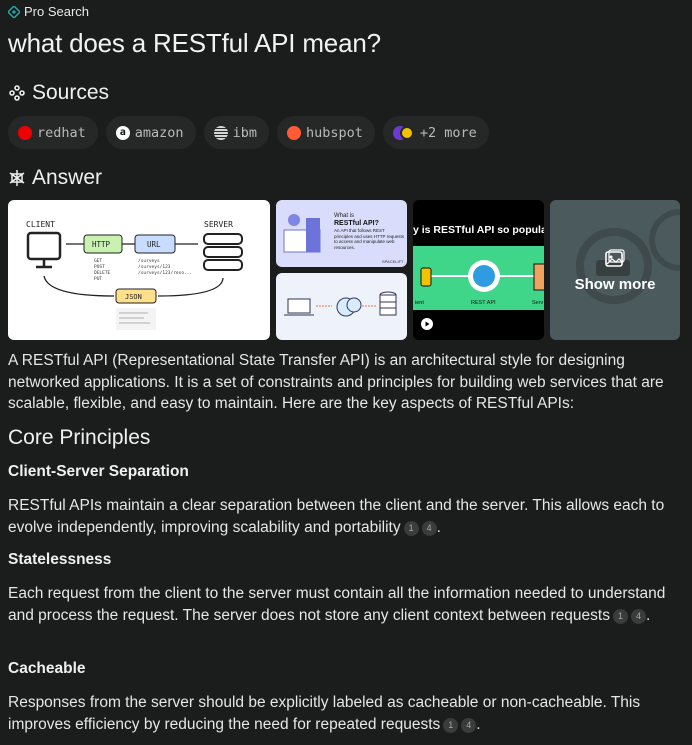 This screenshot has width=692, height=745. Describe the element at coordinates (154, 244) in the screenshot. I see `diagram-url-label: URL` at that location.